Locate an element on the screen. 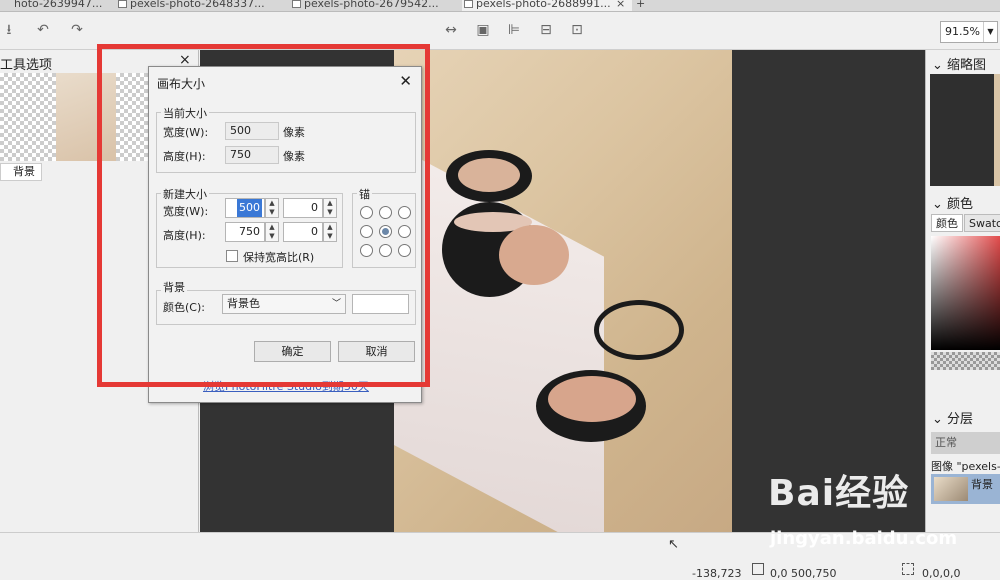  layer-thumbnail is located at coordinates (951, 489).